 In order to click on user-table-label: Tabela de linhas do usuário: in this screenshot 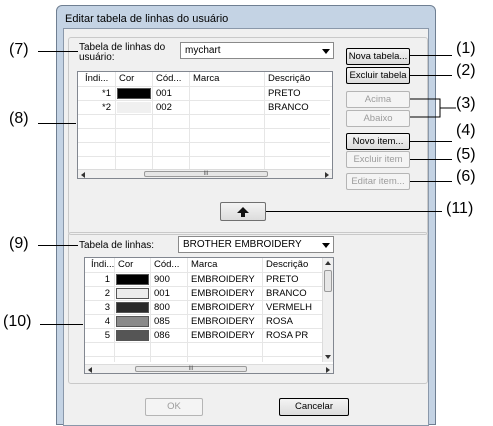, I will do `click(122, 52)`.